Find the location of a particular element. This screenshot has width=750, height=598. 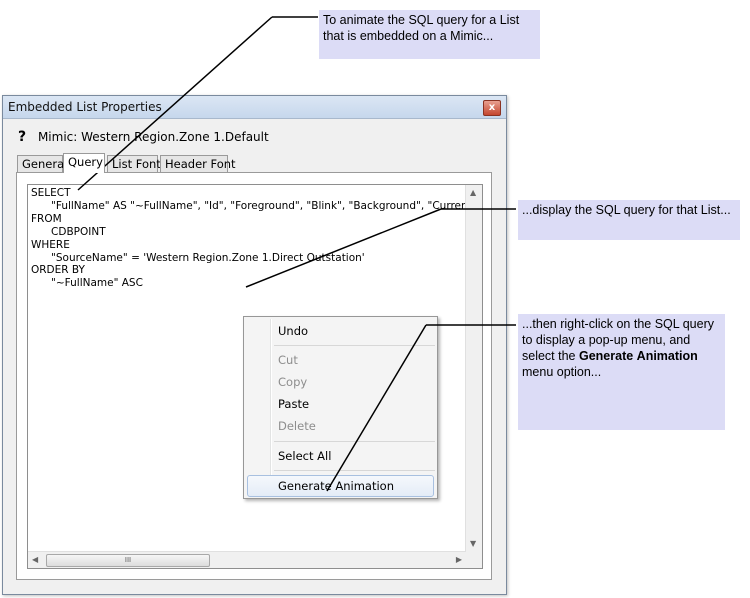

tab-query-label: Query is located at coordinates (85, 162).